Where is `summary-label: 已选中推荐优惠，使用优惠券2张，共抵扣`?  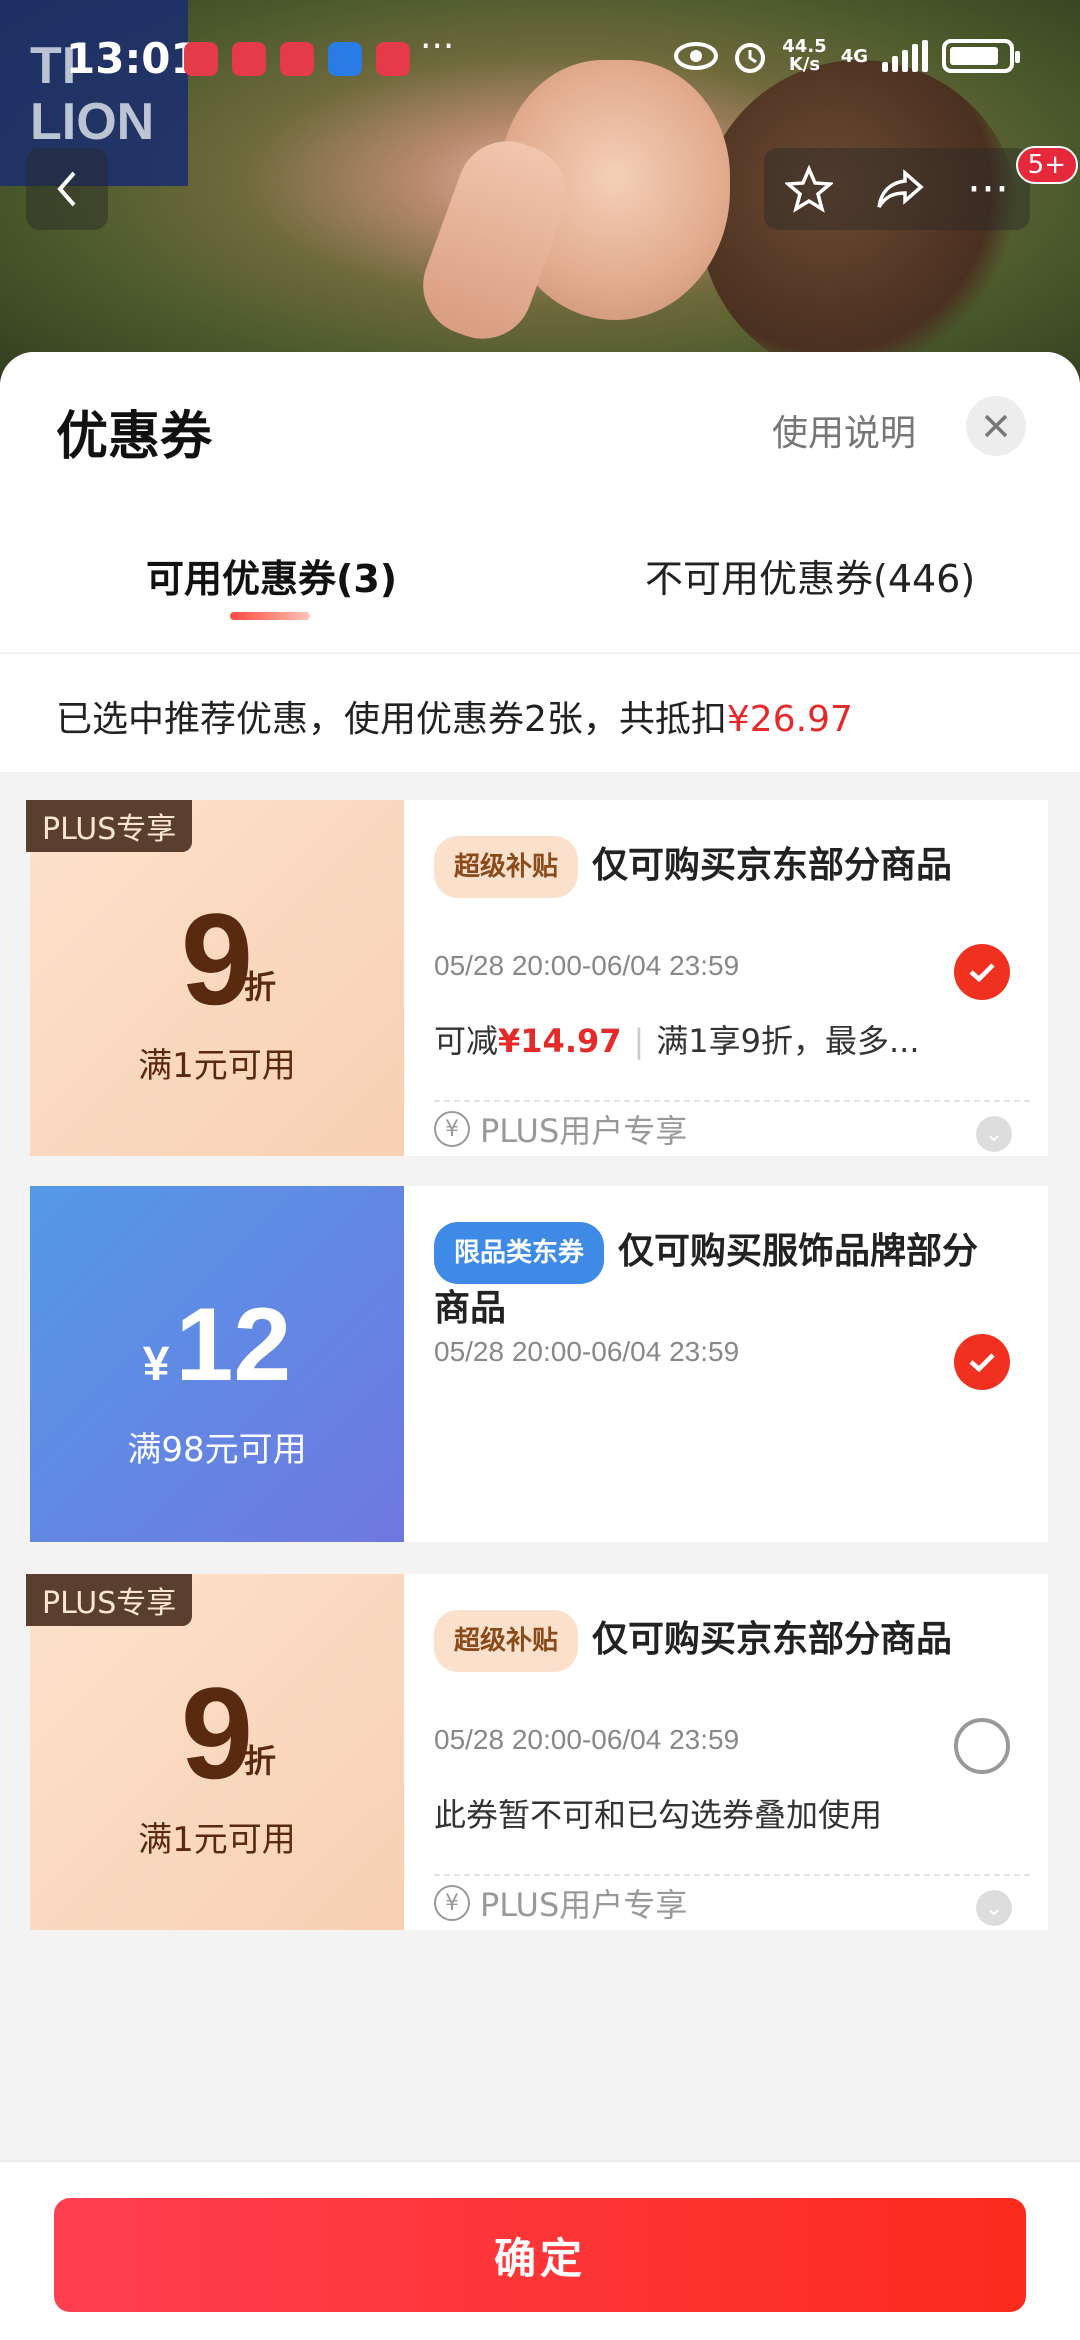 summary-label: 已选中推荐优惠，使用优惠券2张，共抵扣 is located at coordinates (391, 719).